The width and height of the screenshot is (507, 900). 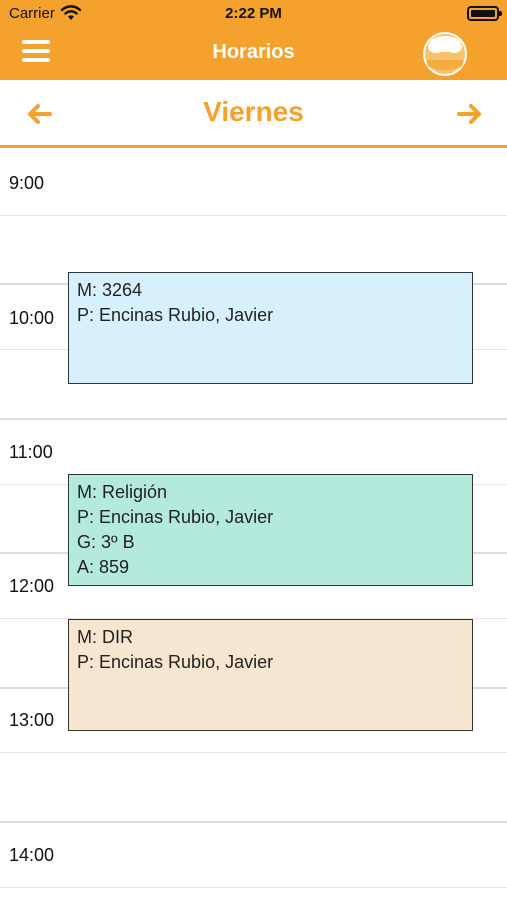 I want to click on hour-label: 14:00, so click(x=32, y=855).